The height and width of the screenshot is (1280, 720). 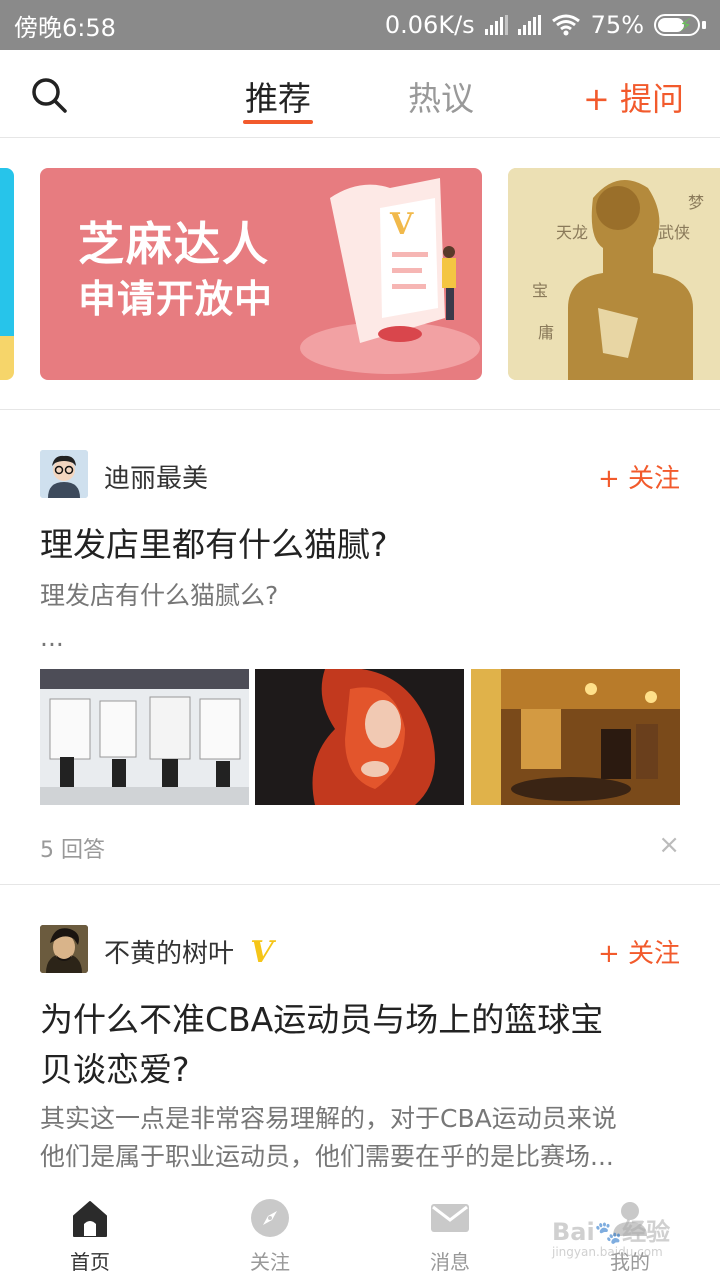 What do you see at coordinates (450, 1235) in the screenshot?
I see `nav-messages: 消息` at bounding box center [450, 1235].